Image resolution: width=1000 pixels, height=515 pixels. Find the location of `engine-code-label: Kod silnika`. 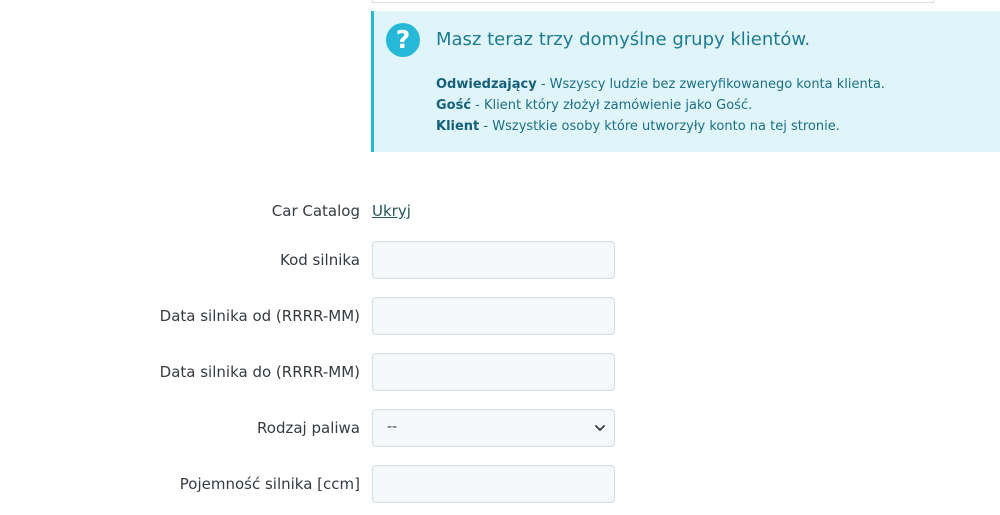

engine-code-label: Kod silnika is located at coordinates (320, 260).